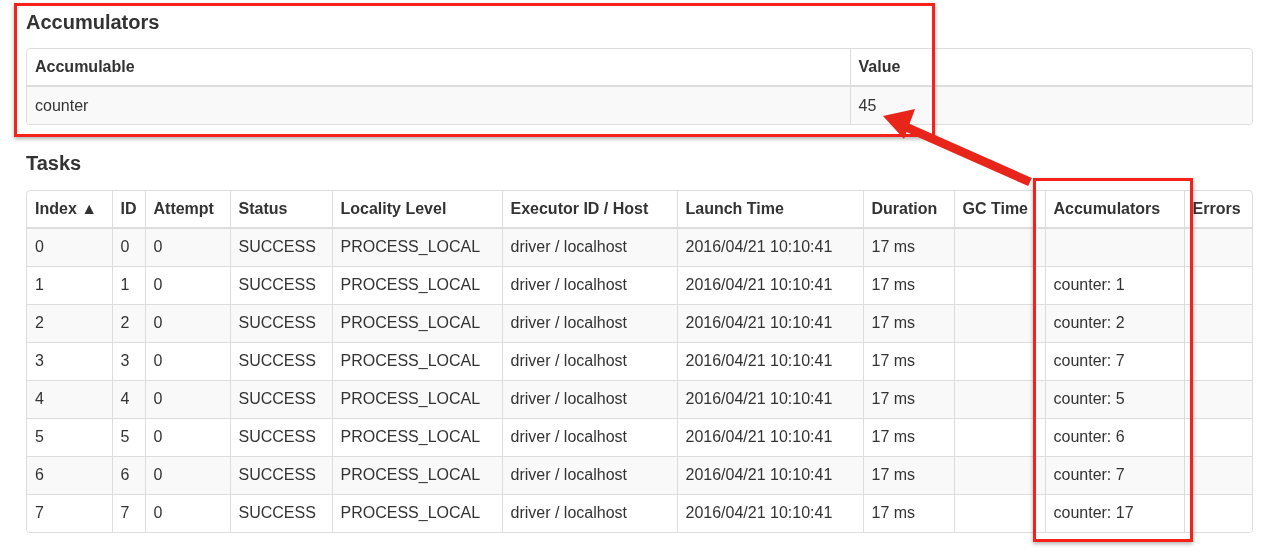 The height and width of the screenshot is (556, 1280). Describe the element at coordinates (1089, 436) in the screenshot. I see `table-cell: counter: 6` at that location.